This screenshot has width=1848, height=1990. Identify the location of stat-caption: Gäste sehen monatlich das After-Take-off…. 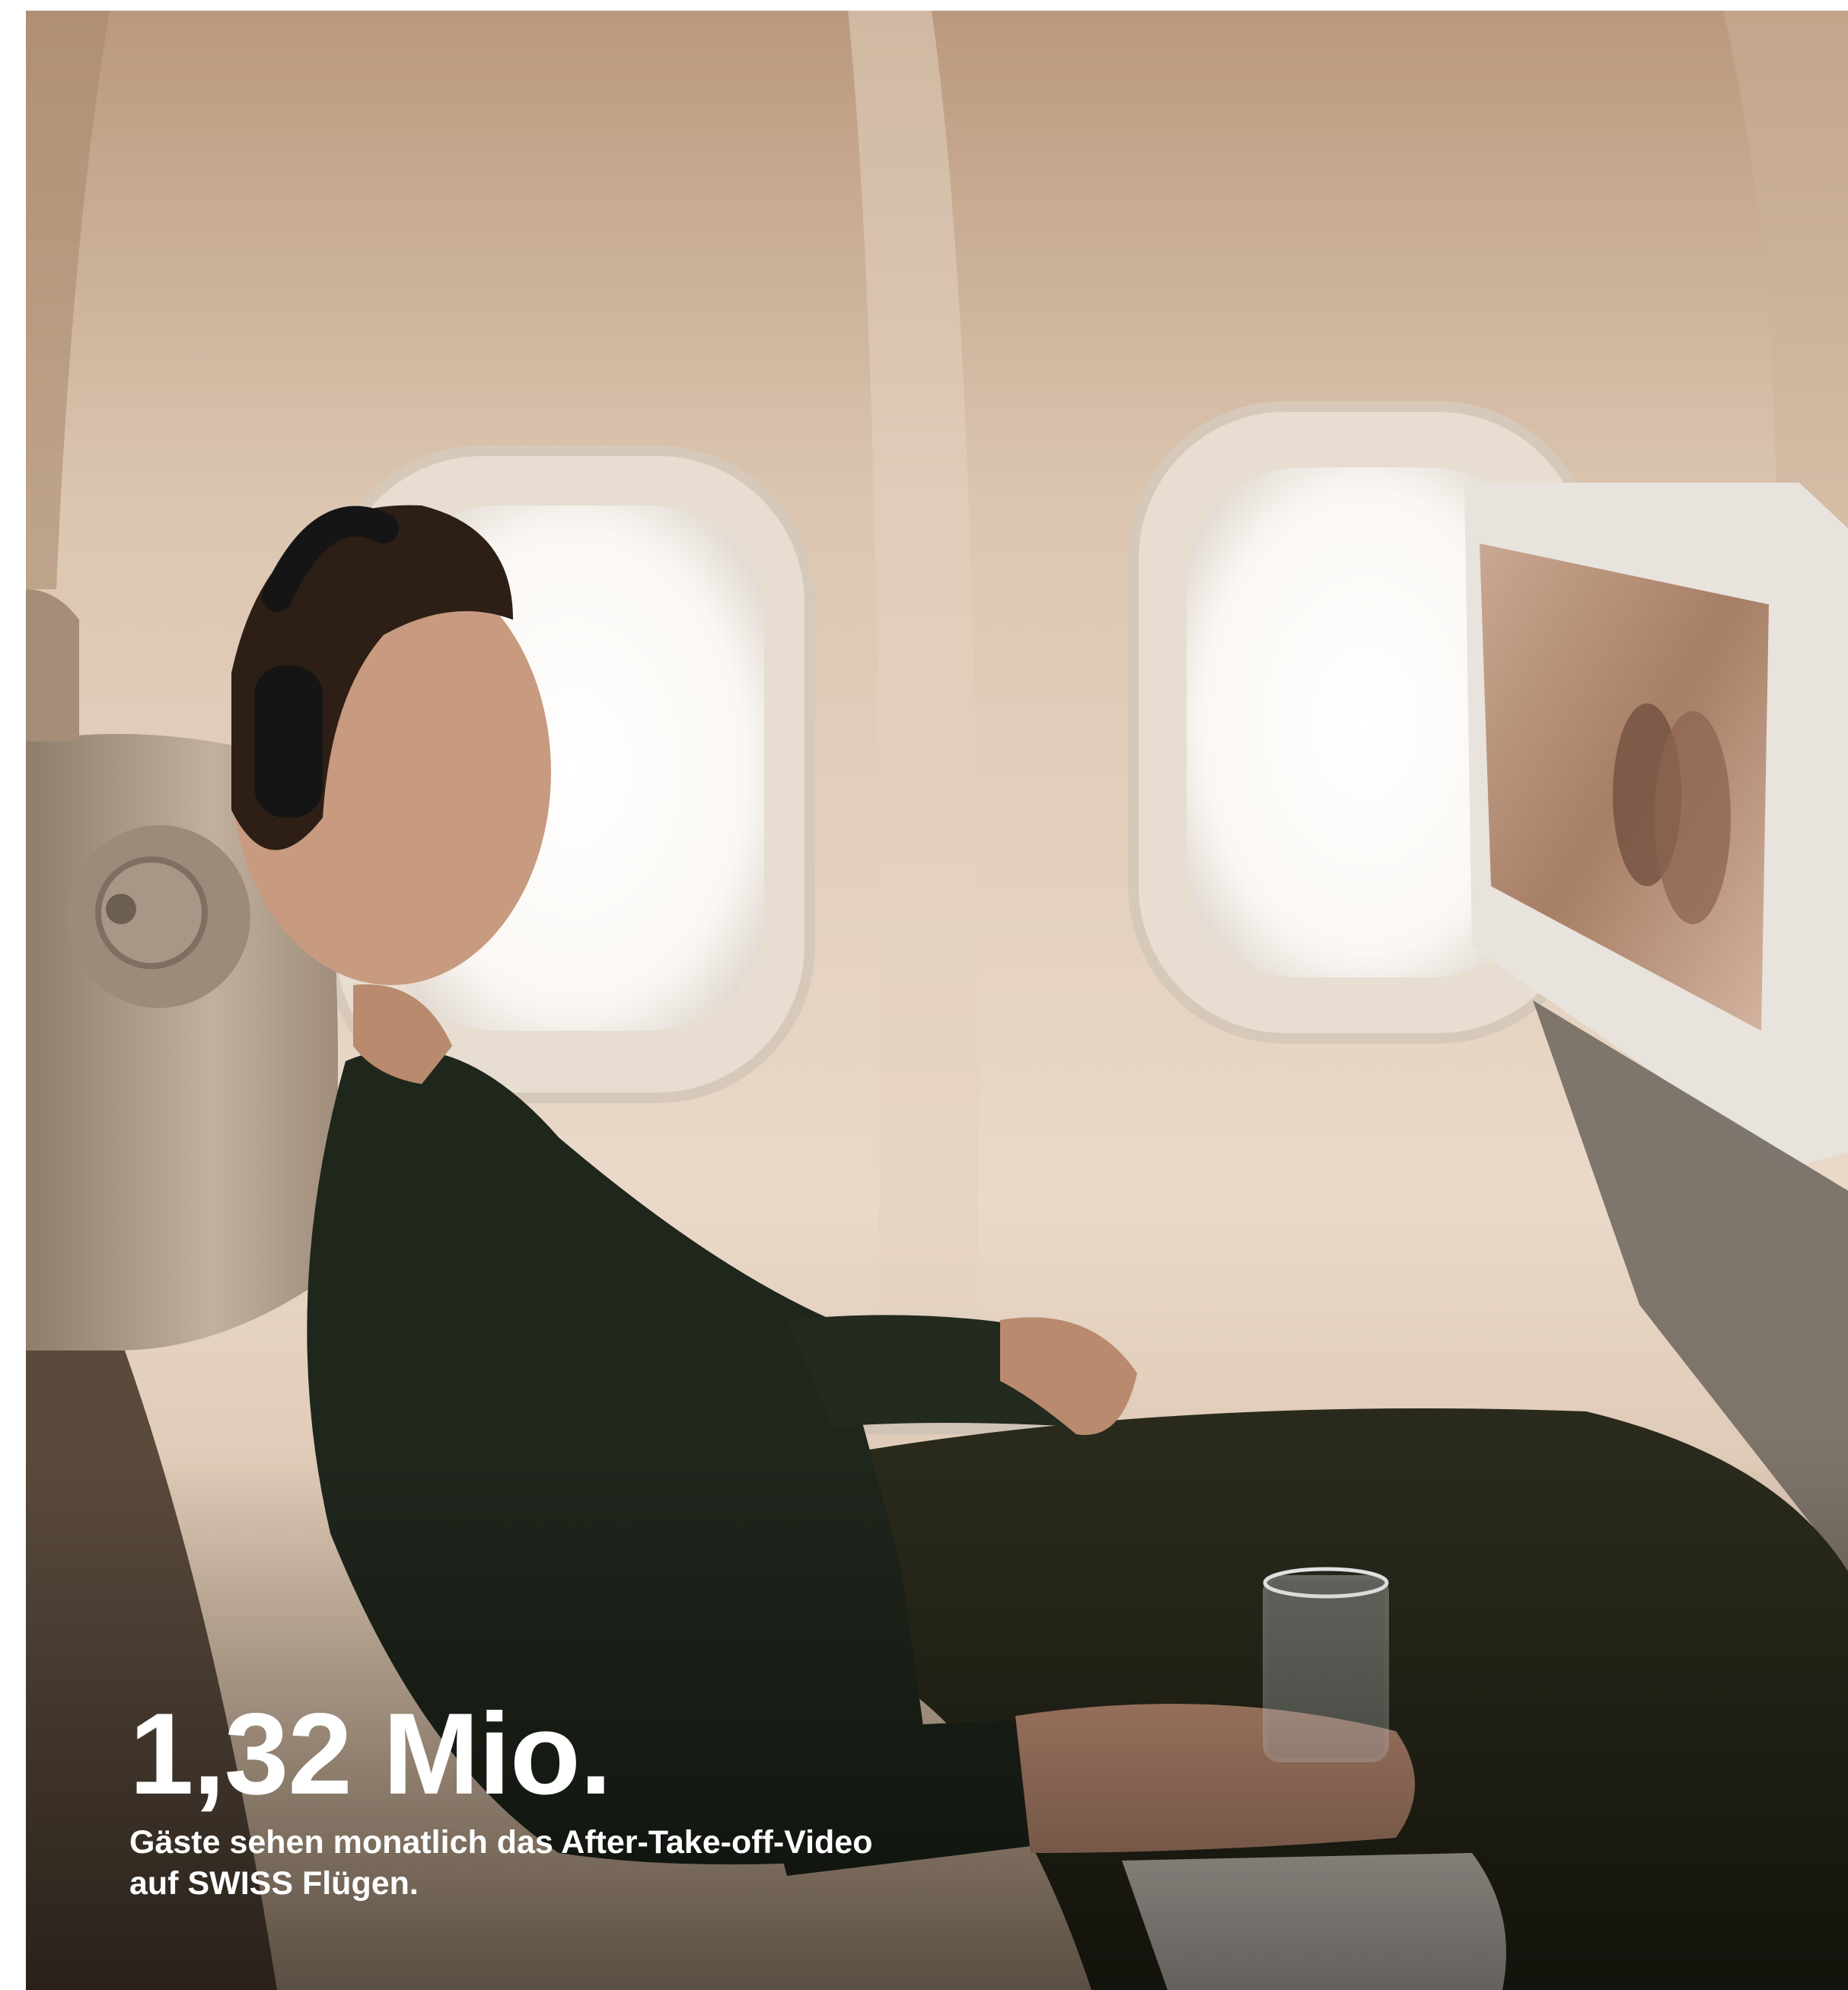
(586, 1863).